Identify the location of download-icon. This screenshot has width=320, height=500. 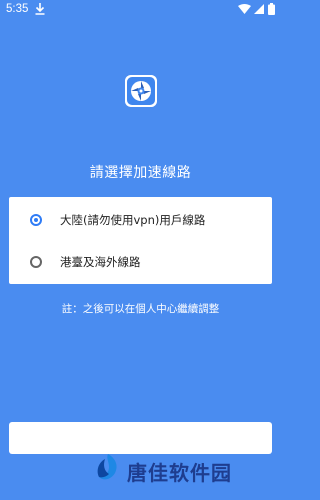
(40, 9).